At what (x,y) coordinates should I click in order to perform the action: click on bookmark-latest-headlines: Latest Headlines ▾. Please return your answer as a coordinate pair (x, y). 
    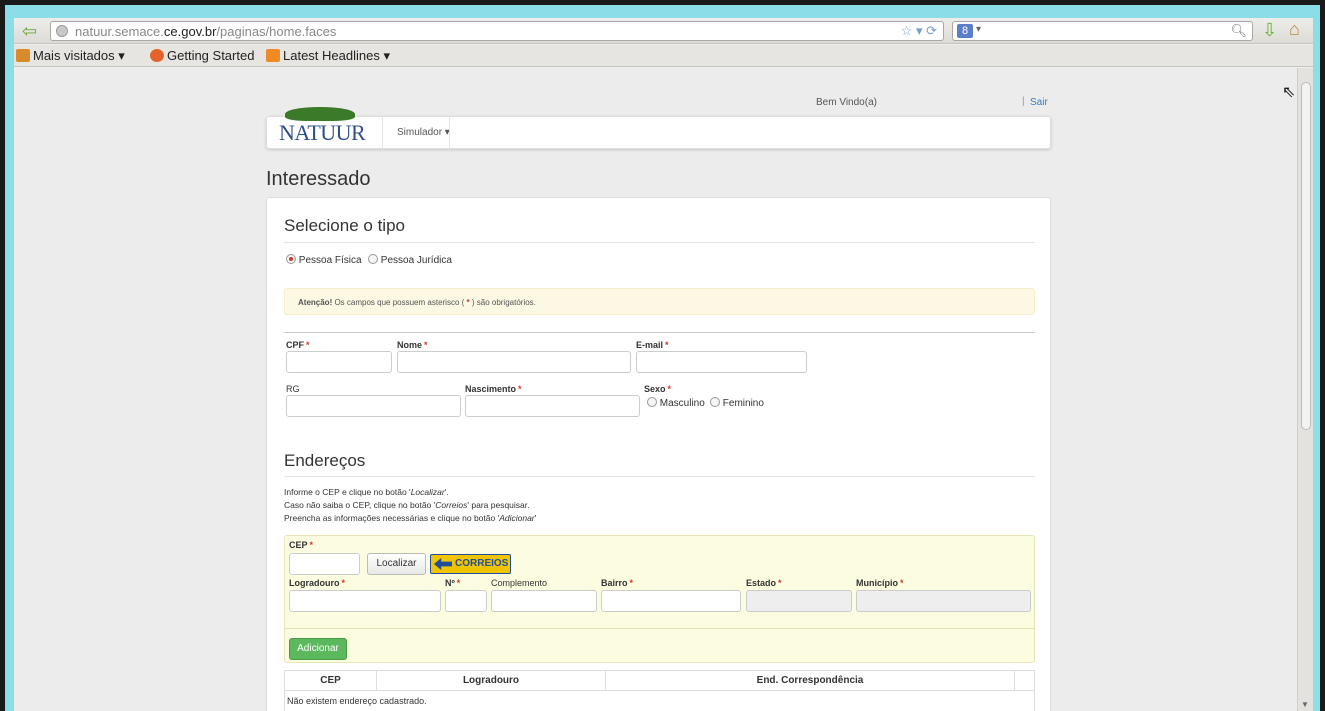
    Looking at the image, I should click on (328, 56).